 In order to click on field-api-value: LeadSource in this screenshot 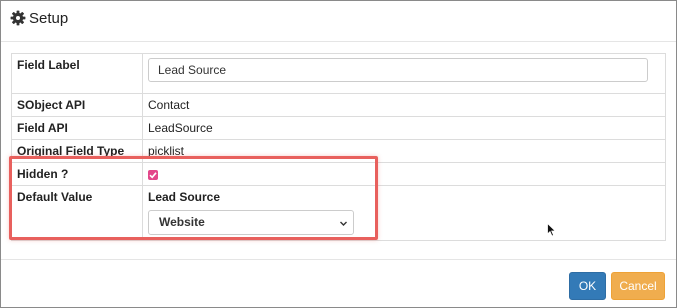, I will do `click(404, 128)`.